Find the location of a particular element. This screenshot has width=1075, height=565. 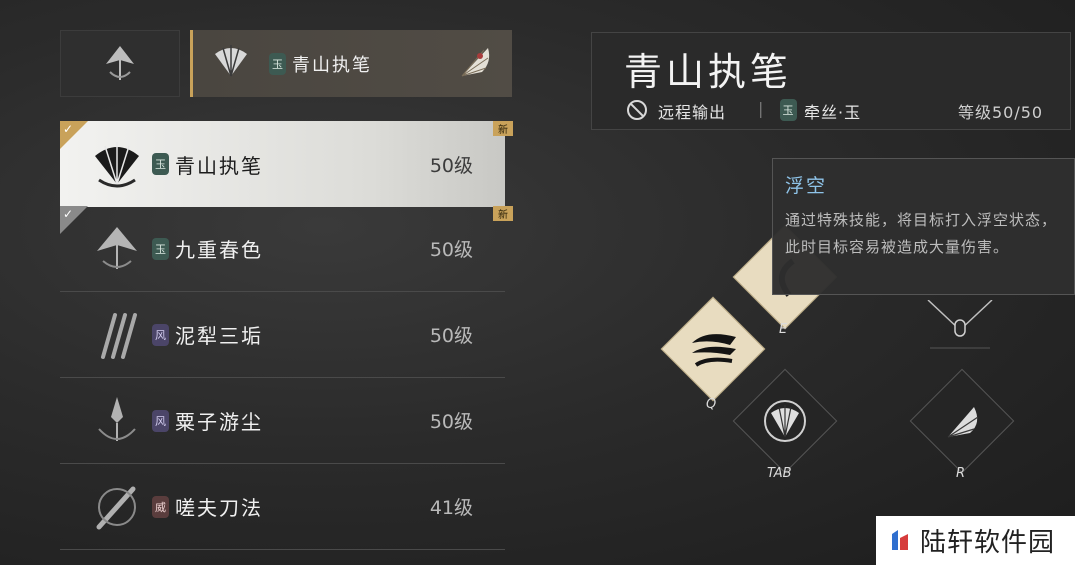

weapon-row-jiuchong: ✓ 新 玉 九重春色 50级 is located at coordinates (286, 249).